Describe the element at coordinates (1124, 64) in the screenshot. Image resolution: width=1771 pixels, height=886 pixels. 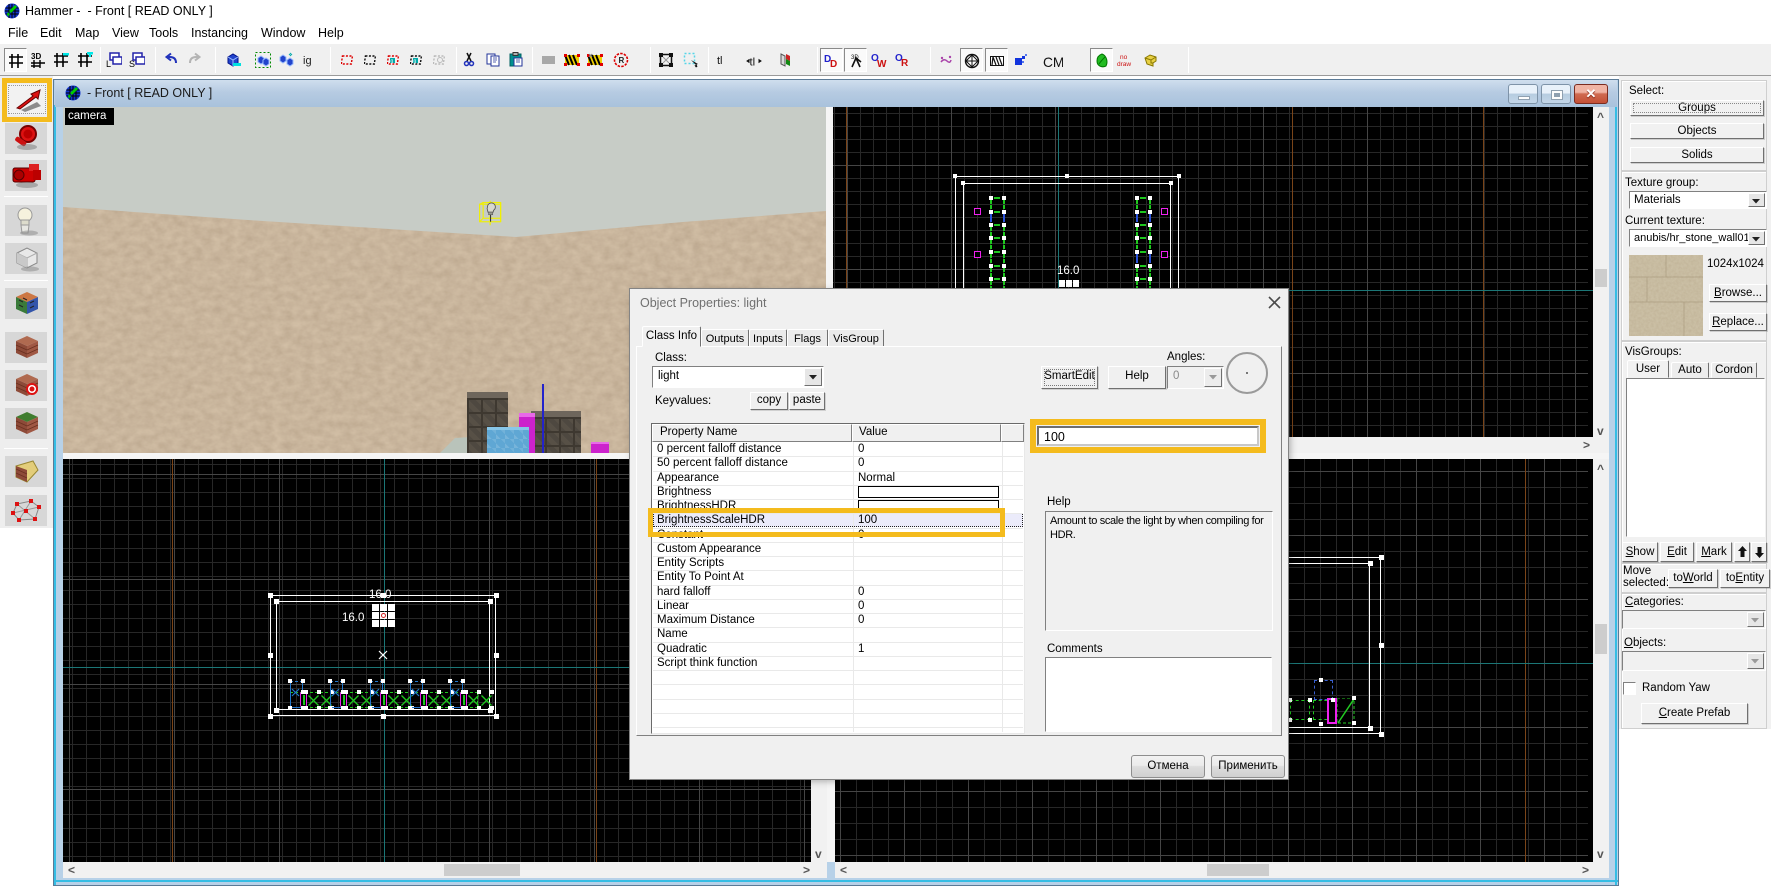
I see `svg-text: draw` at that location.